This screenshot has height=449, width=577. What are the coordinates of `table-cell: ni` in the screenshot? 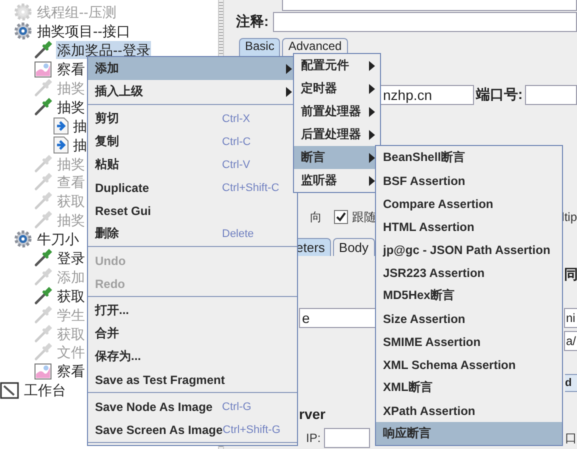 It's located at (570, 318).